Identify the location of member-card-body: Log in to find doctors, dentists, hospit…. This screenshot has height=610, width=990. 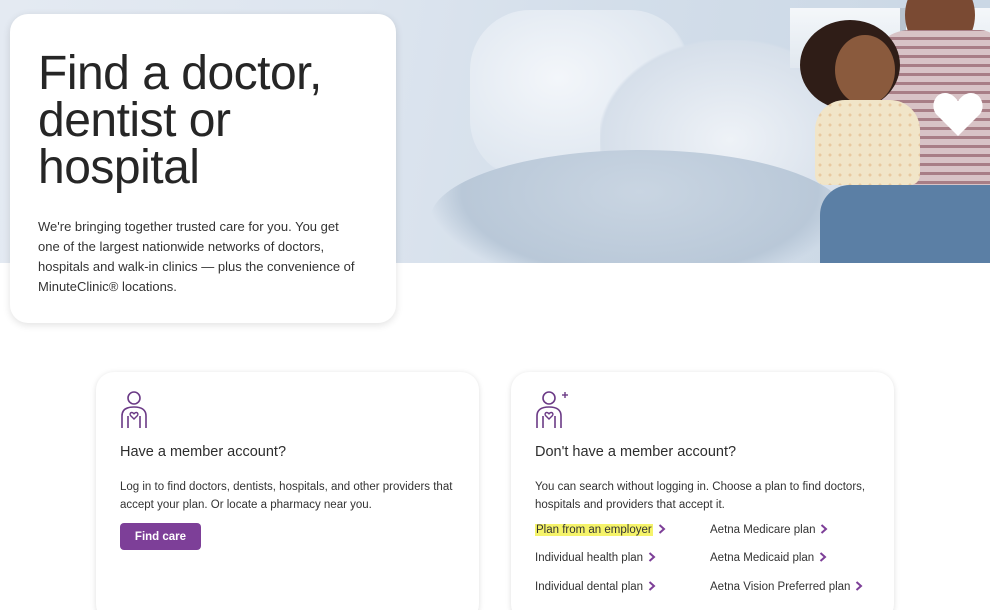
(286, 496).